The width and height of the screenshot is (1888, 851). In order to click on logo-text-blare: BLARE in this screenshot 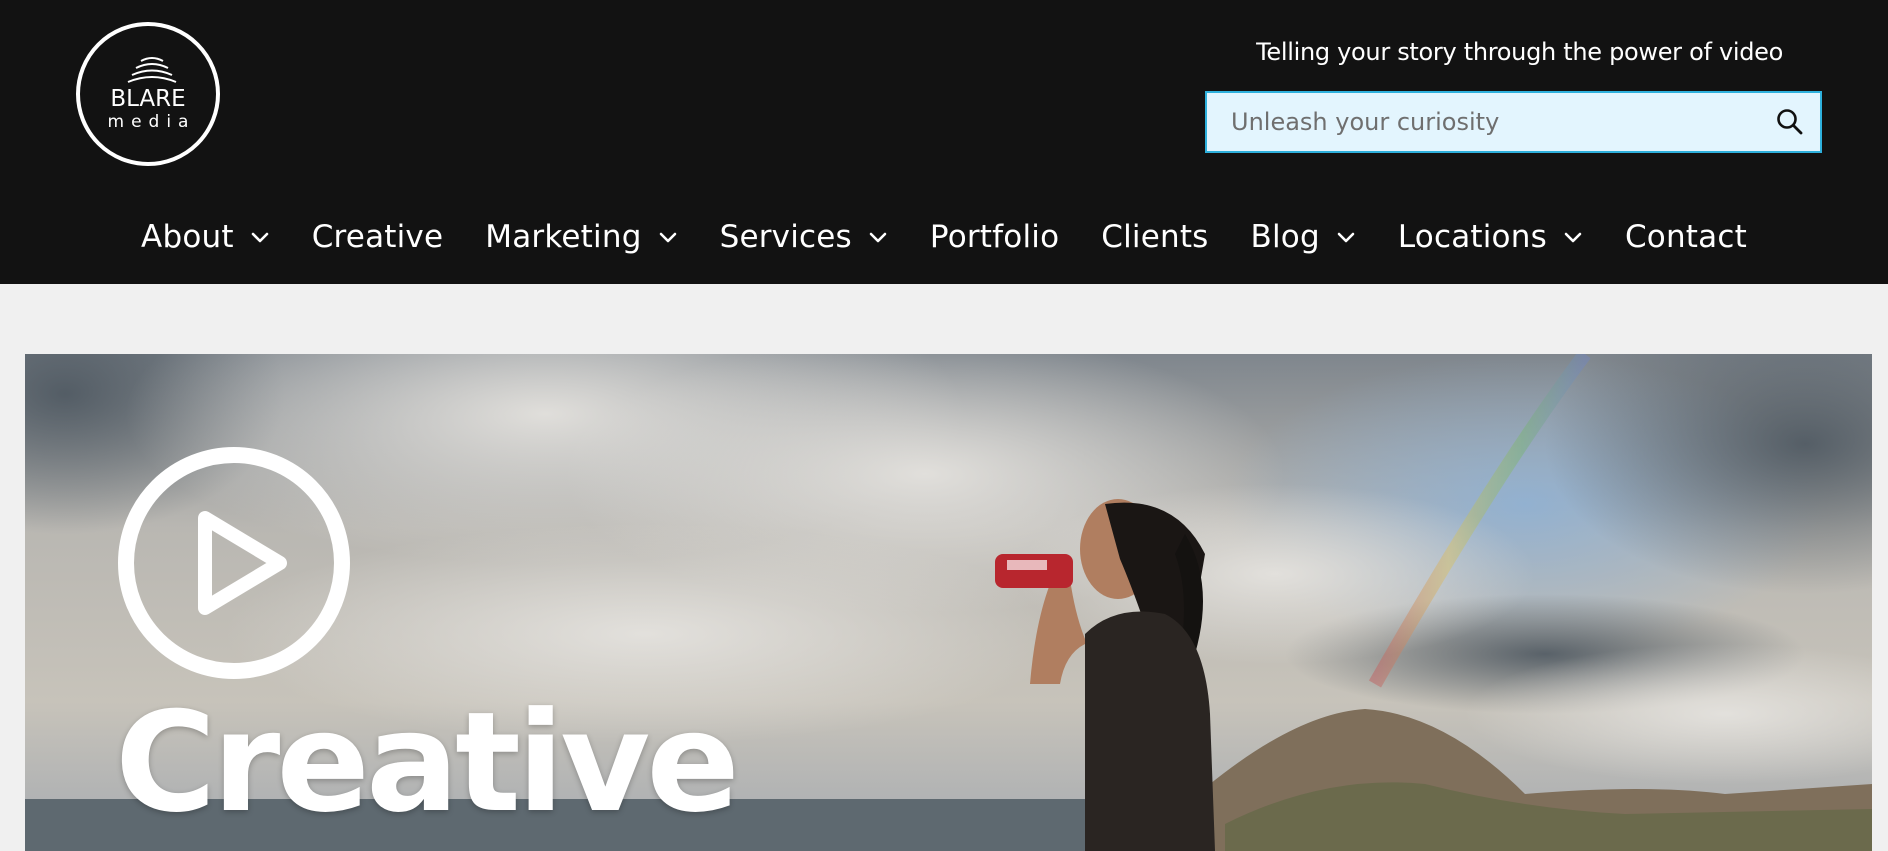, I will do `click(148, 99)`.